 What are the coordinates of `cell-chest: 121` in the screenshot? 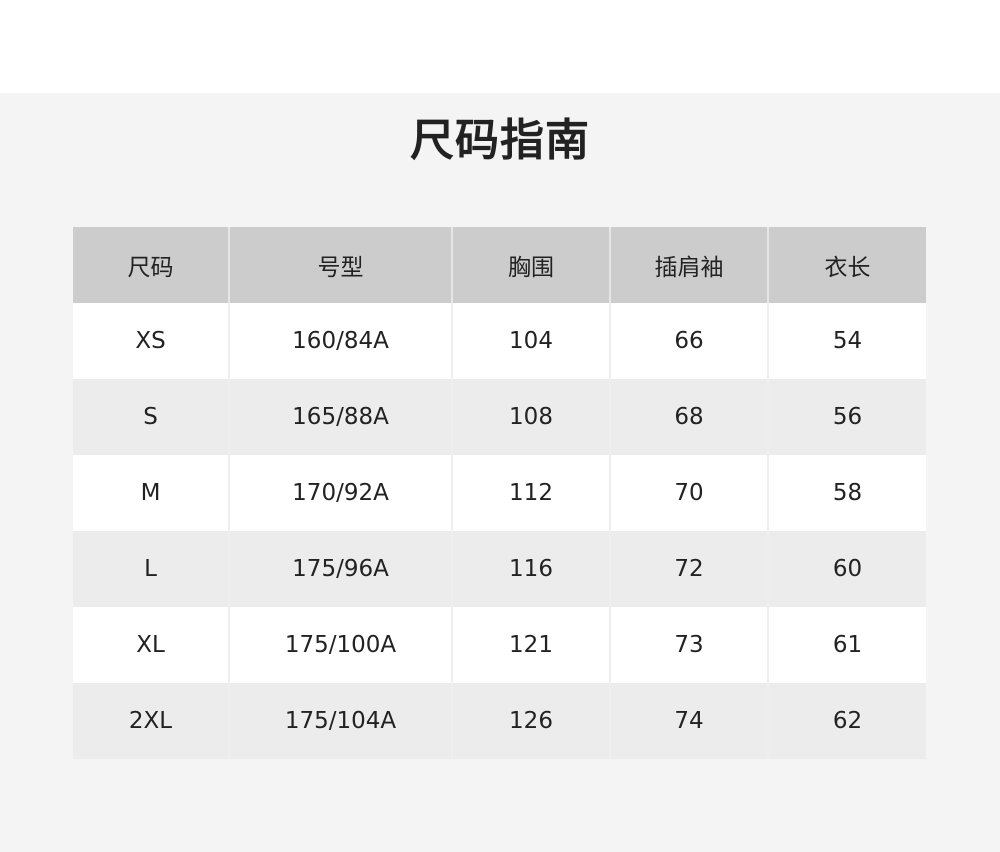 It's located at (530, 645).